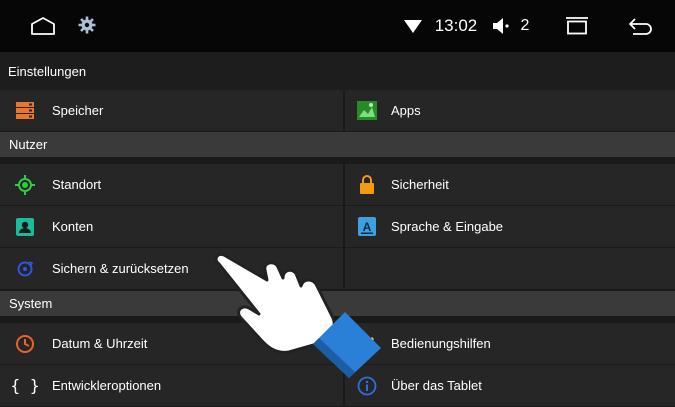  Describe the element at coordinates (413, 26) in the screenshot. I see `wifi-icon` at that location.